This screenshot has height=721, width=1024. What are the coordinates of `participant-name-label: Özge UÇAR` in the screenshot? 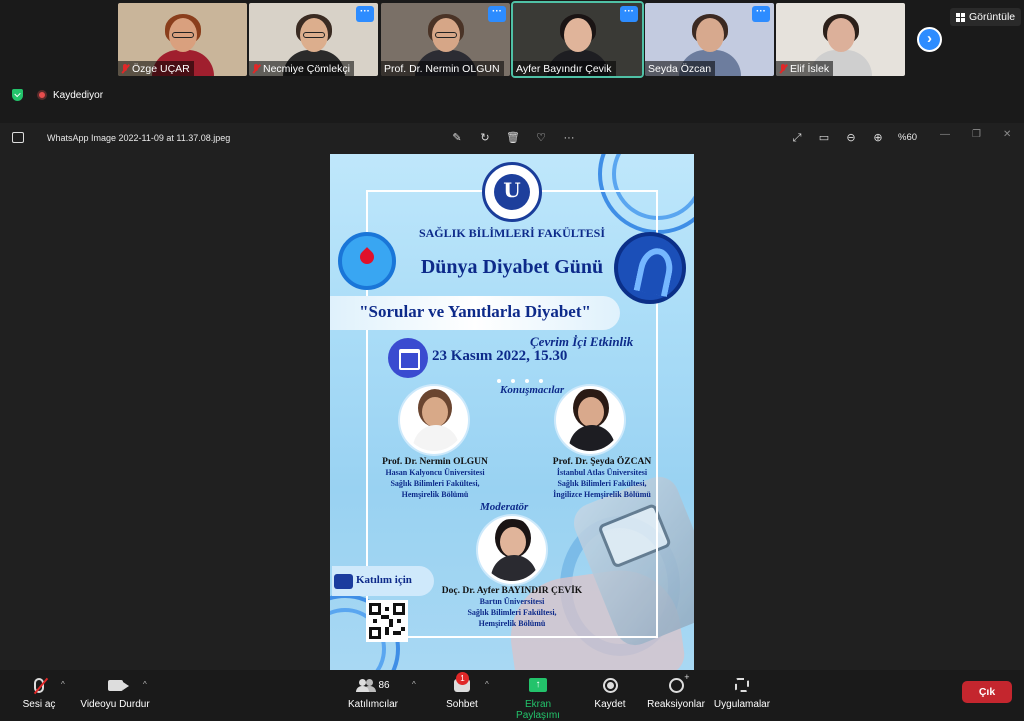 It's located at (156, 68).